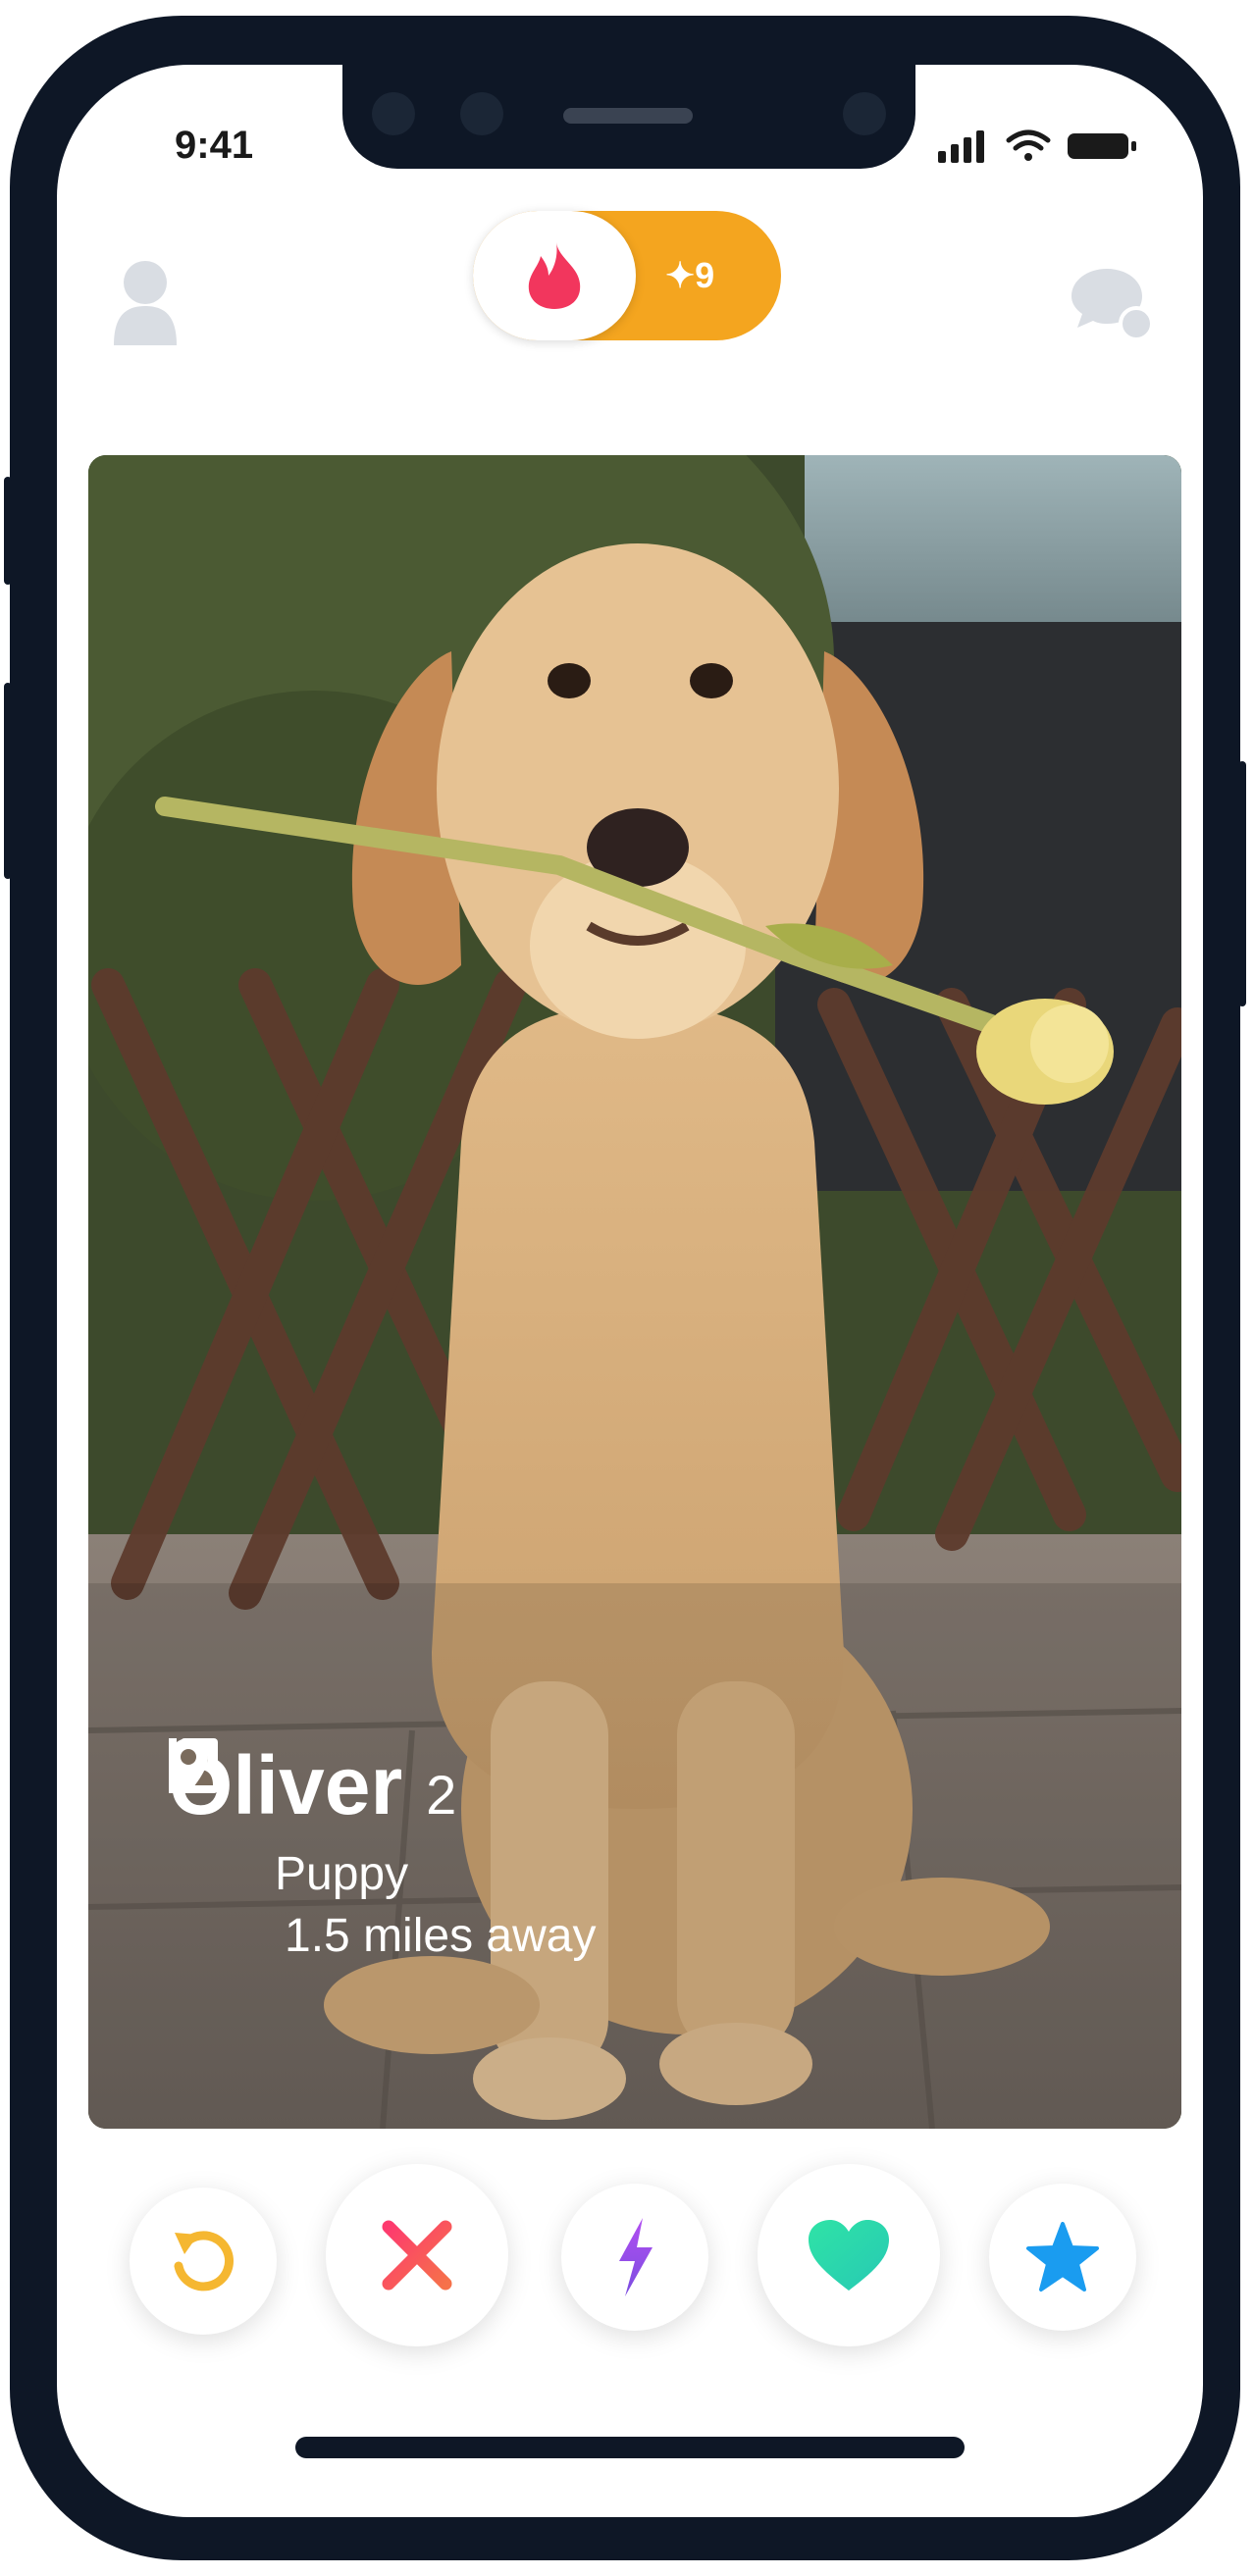 Image resolution: width=1254 pixels, height=2576 pixels. I want to click on action-bar, so click(630, 2268).